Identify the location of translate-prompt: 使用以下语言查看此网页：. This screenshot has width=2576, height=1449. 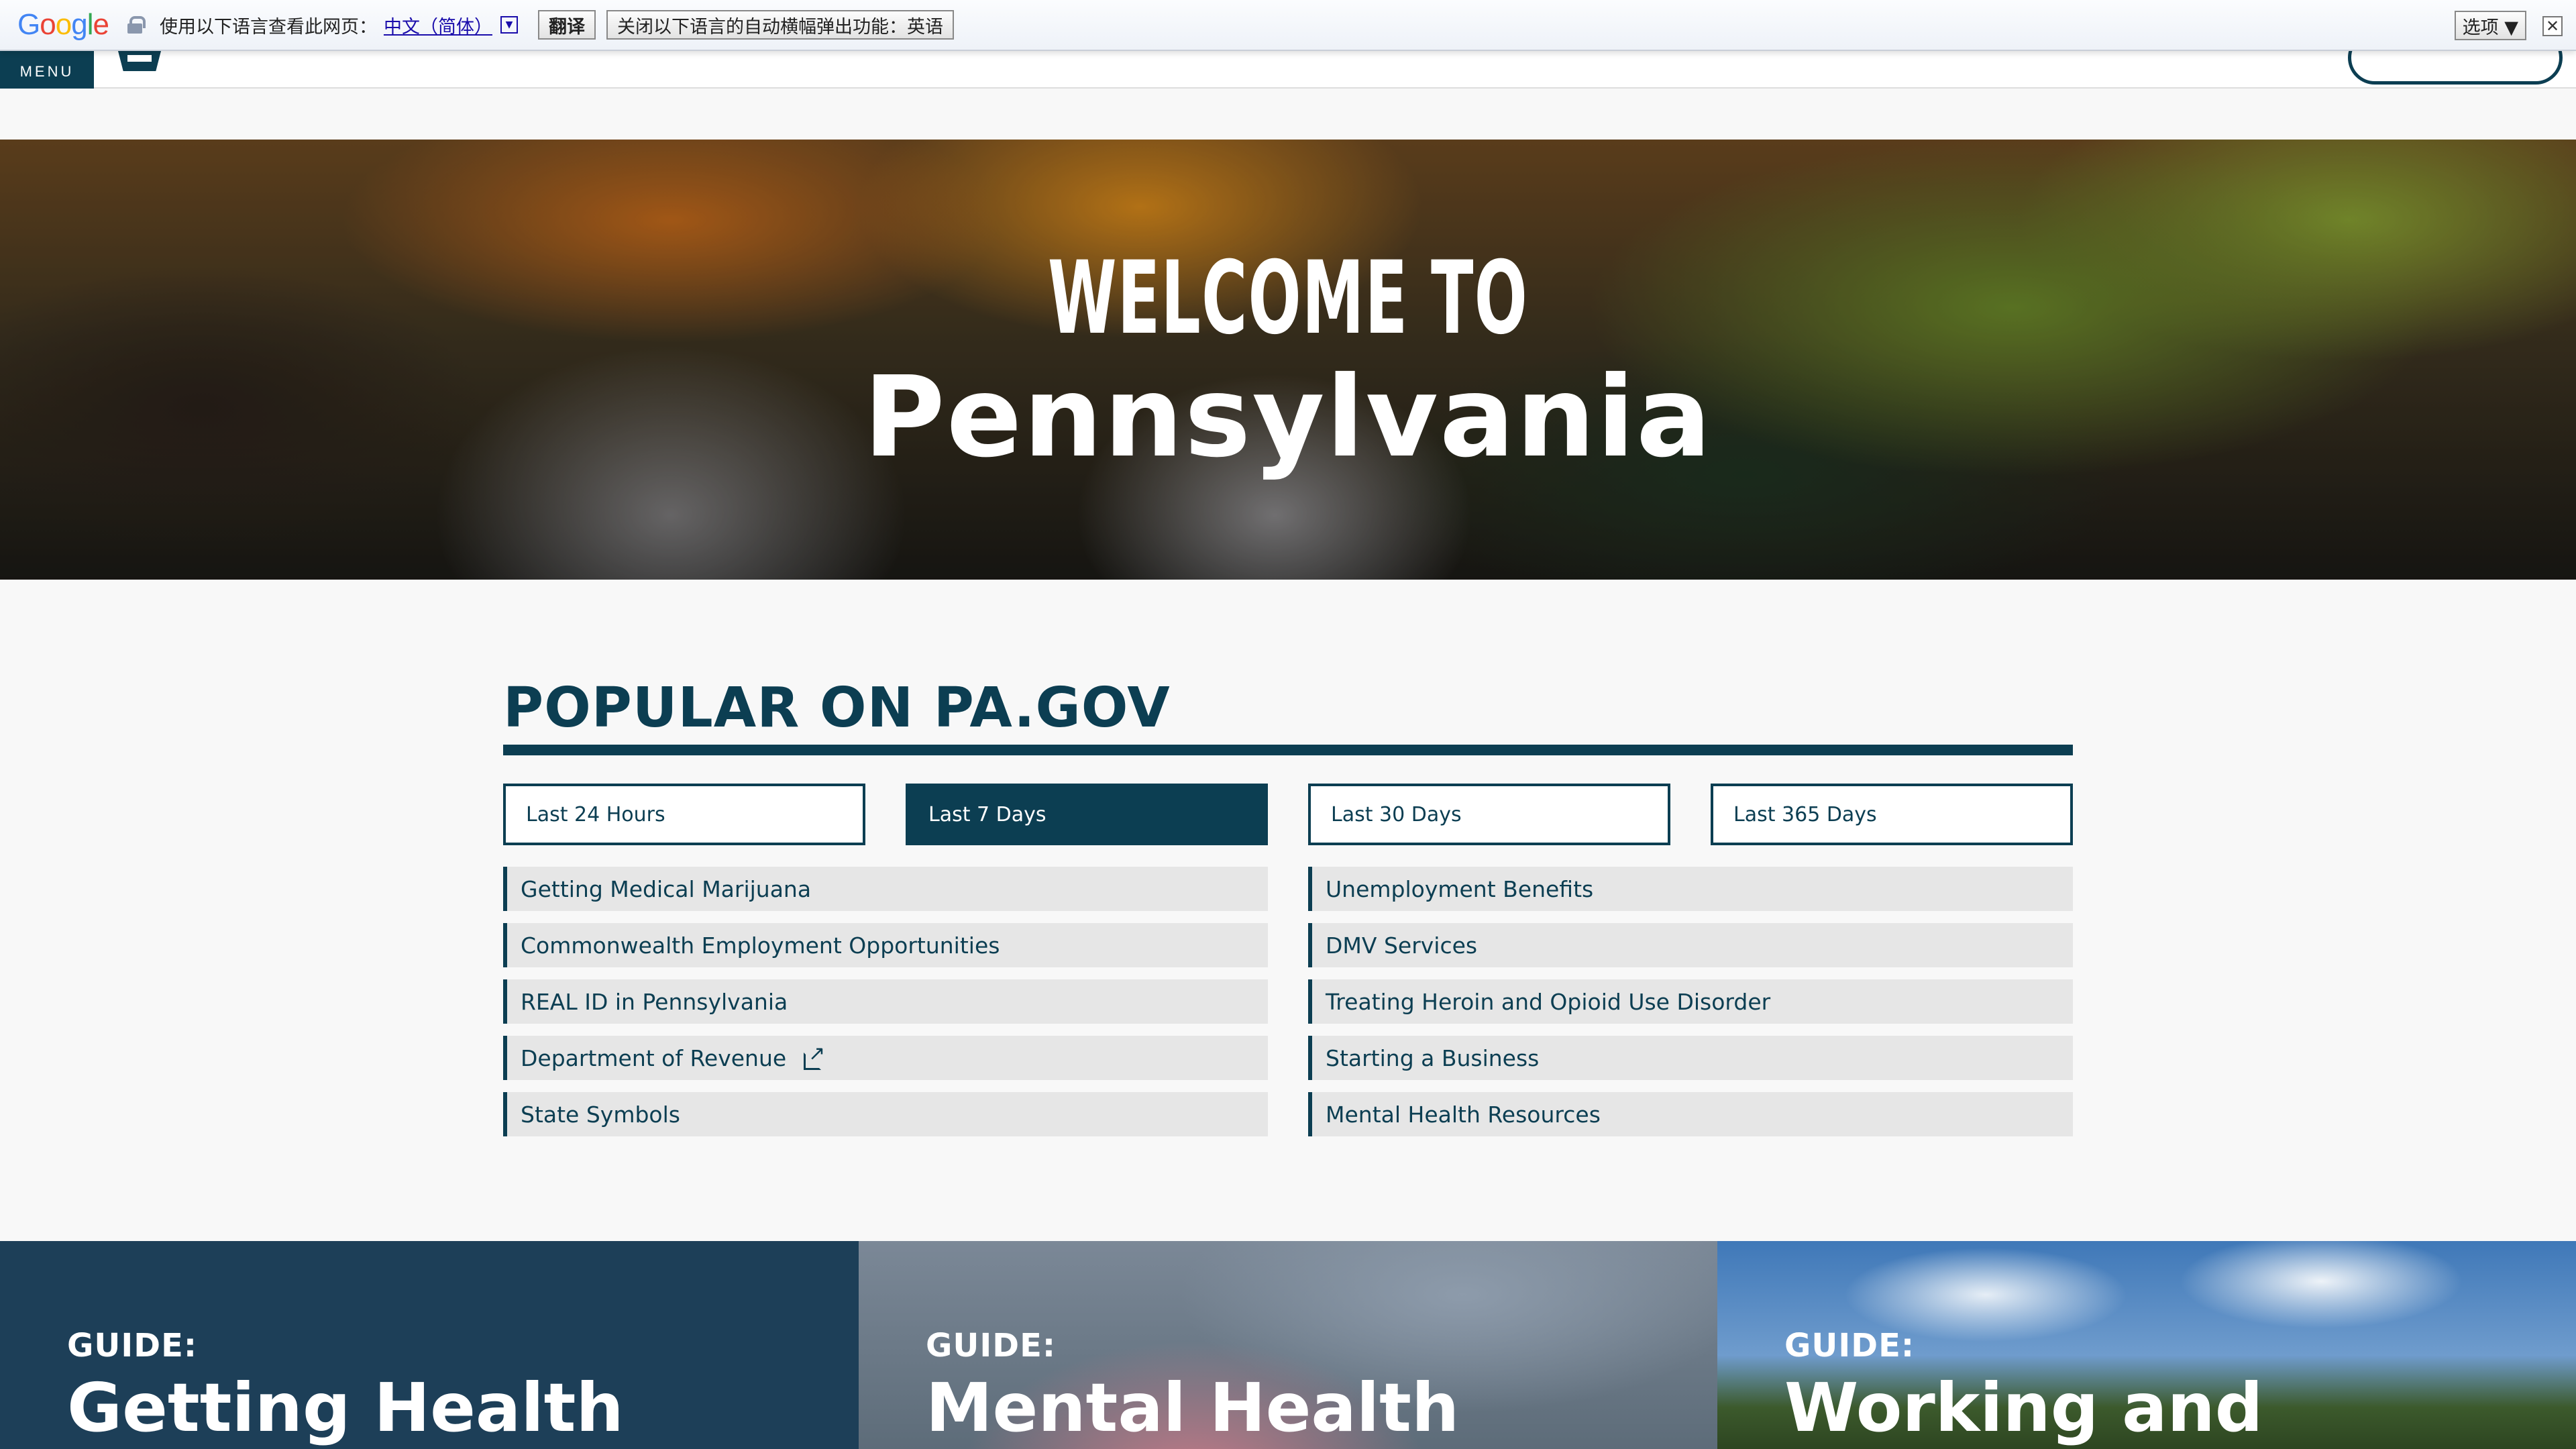
(268, 27).